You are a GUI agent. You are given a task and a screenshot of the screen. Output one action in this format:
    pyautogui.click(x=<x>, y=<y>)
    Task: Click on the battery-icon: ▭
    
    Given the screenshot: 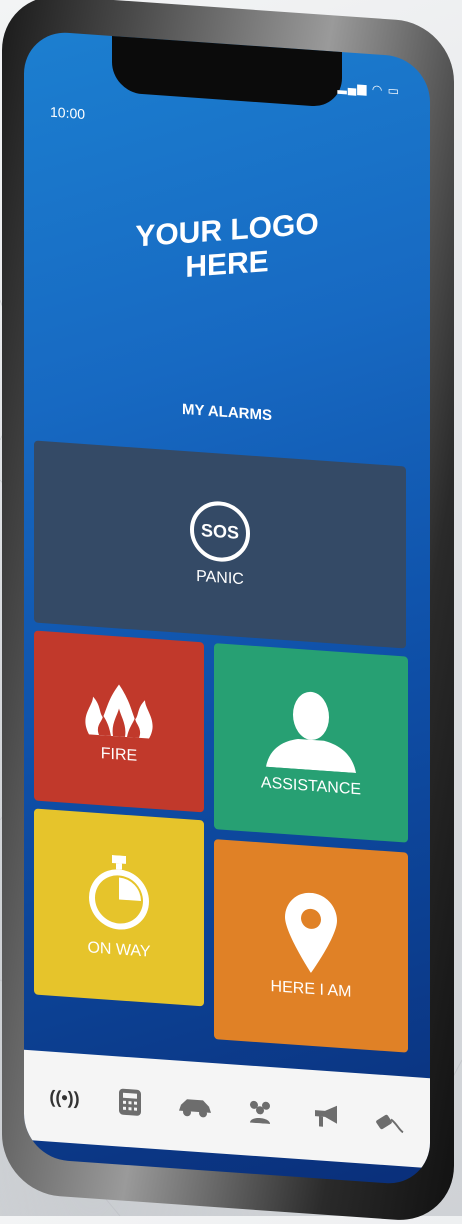 What is the action you would take?
    pyautogui.click(x=393, y=91)
    